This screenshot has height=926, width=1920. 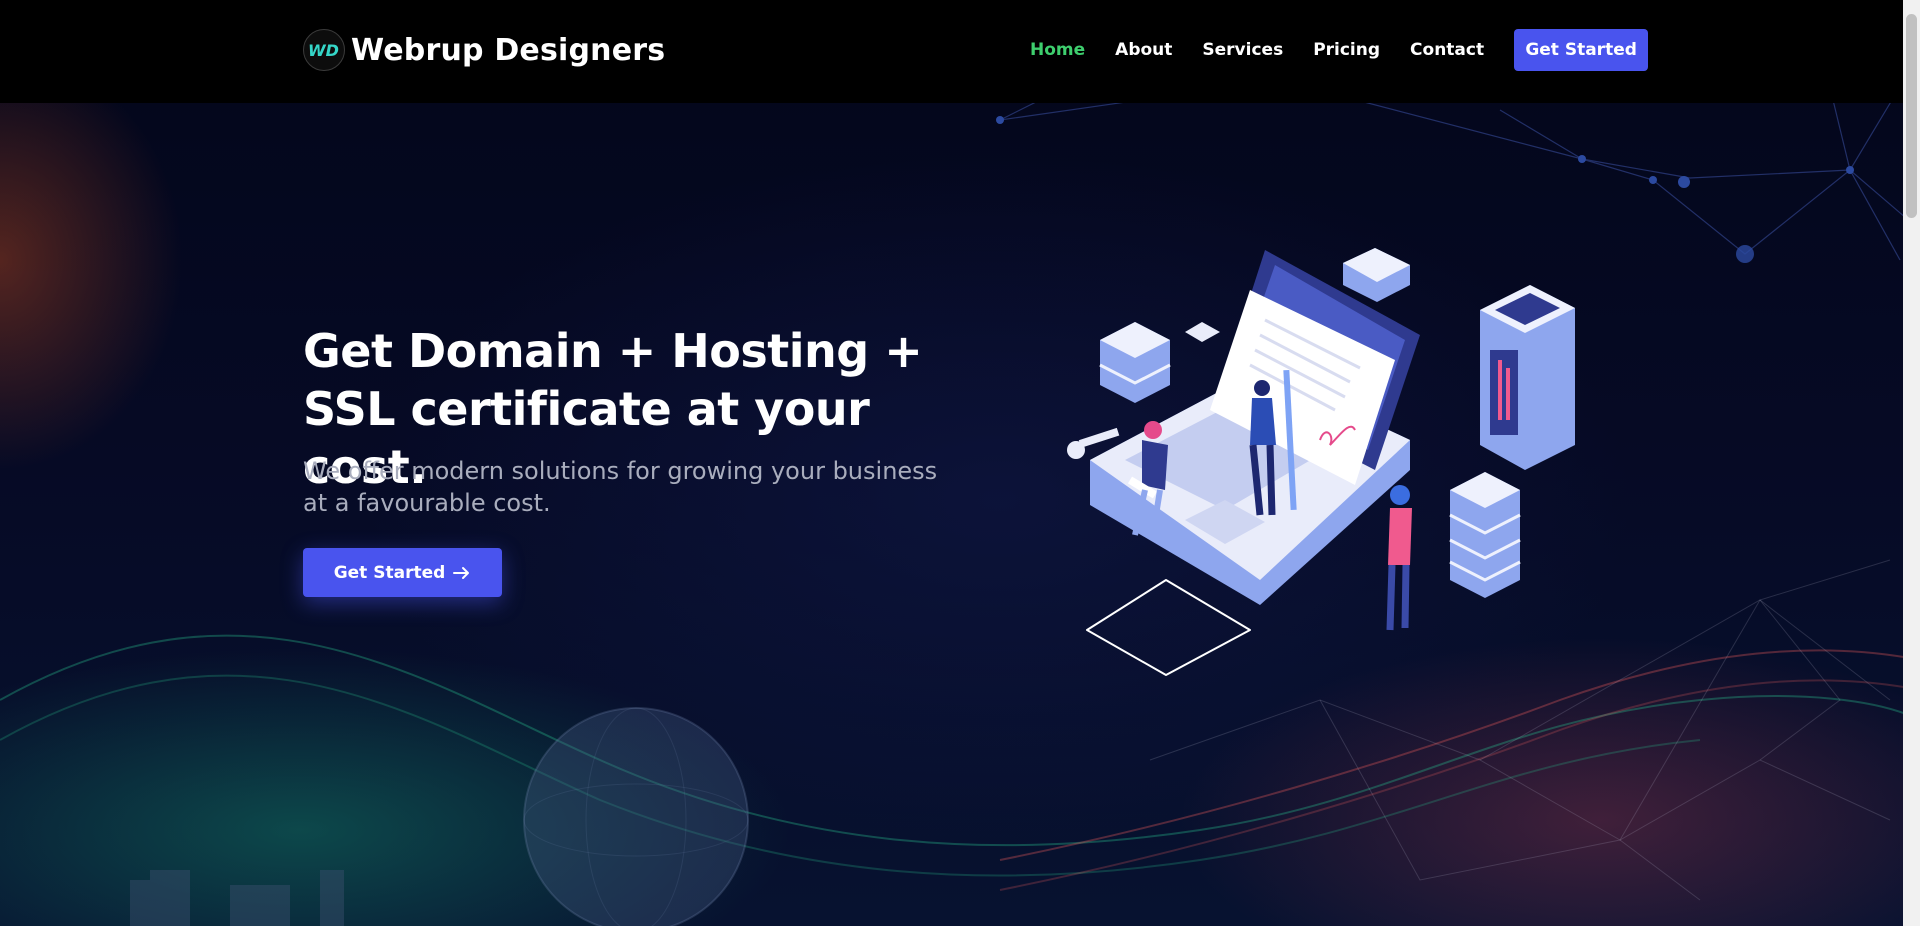 I want to click on logo-badge-icon: WD, so click(x=324, y=50).